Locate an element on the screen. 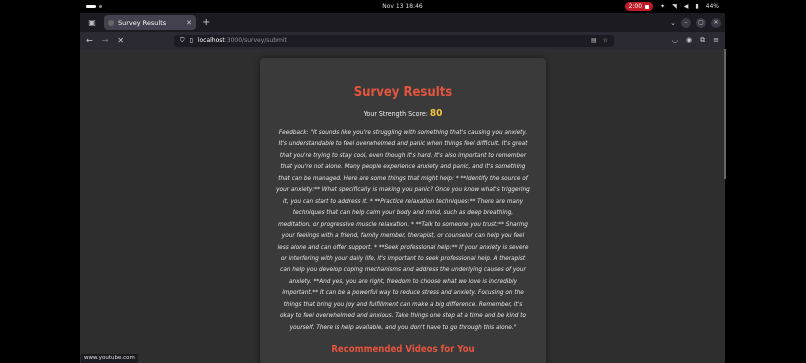 The width and height of the screenshot is (806, 363). score-label: Your Strength Score: is located at coordinates (395, 114).